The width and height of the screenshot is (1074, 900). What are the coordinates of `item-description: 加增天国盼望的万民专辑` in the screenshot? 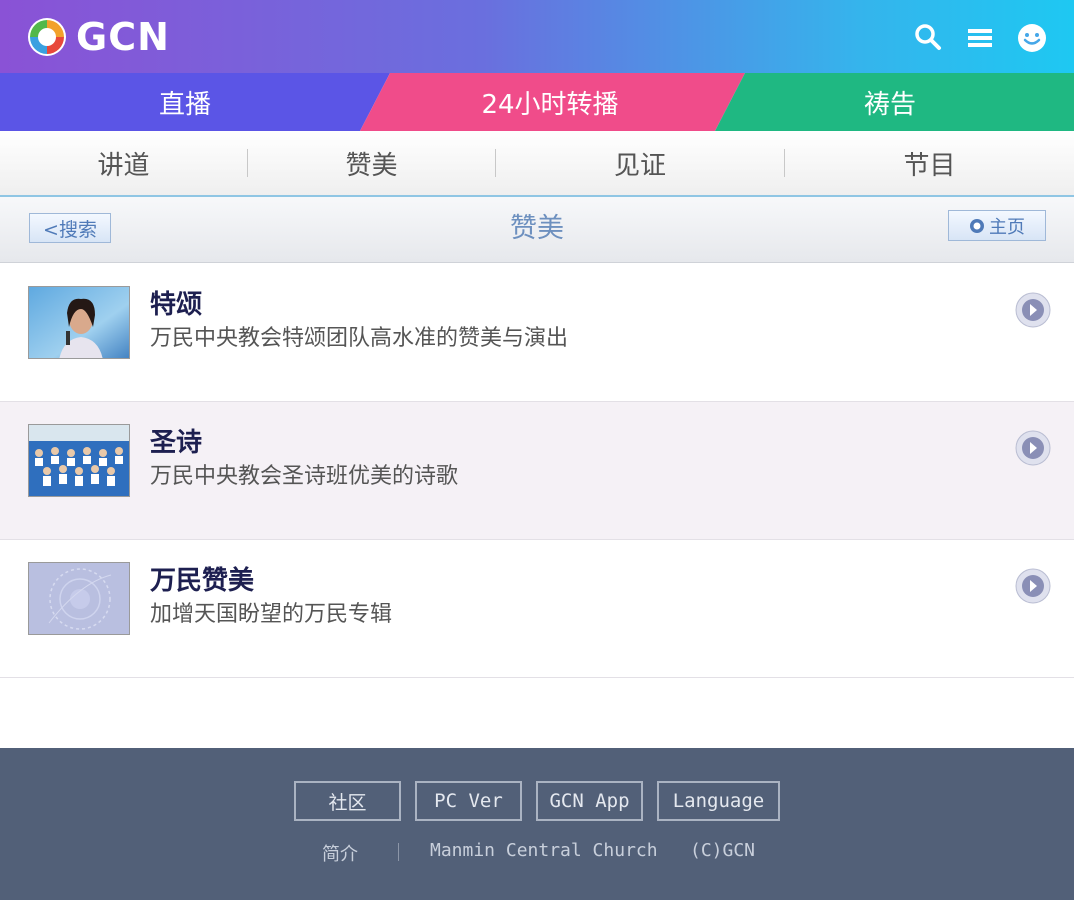 It's located at (271, 614).